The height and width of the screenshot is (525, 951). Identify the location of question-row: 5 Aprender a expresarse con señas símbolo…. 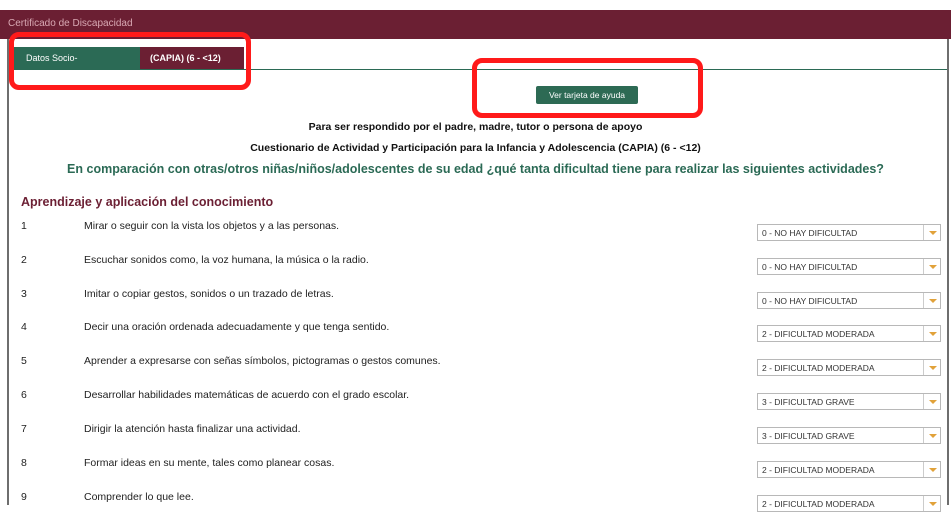
(481, 372).